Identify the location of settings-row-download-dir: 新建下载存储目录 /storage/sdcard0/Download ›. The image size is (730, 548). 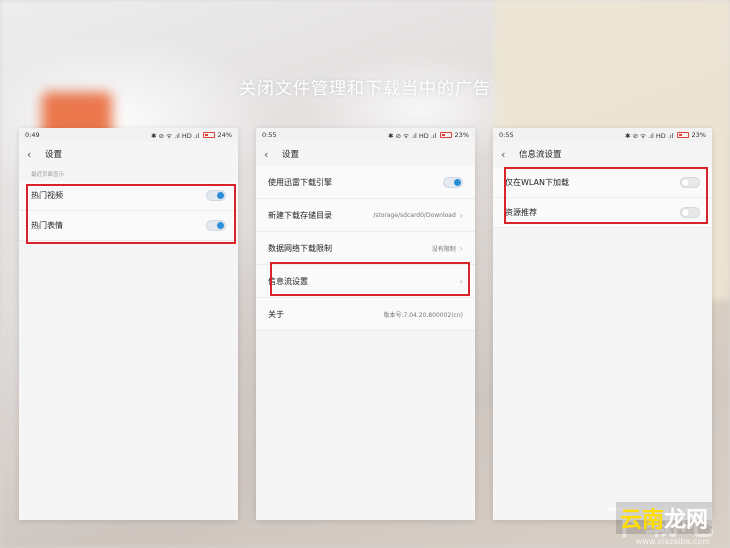
(365, 215).